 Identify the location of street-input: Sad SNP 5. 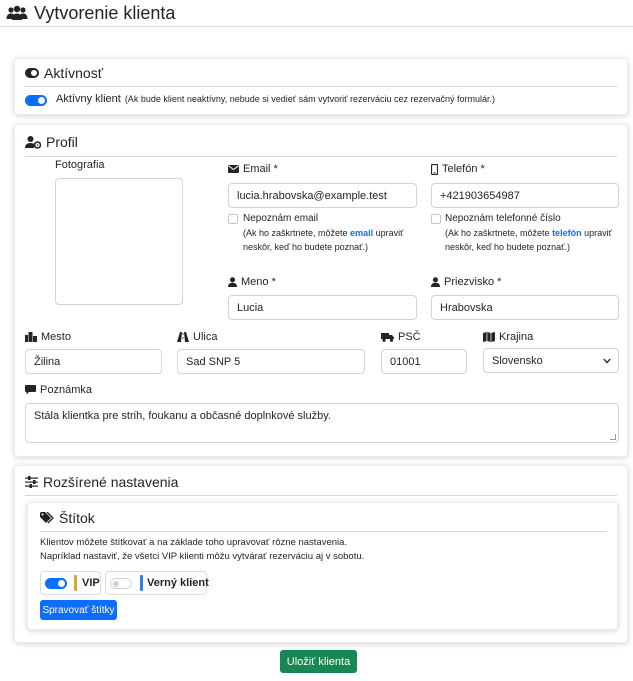
(271, 361).